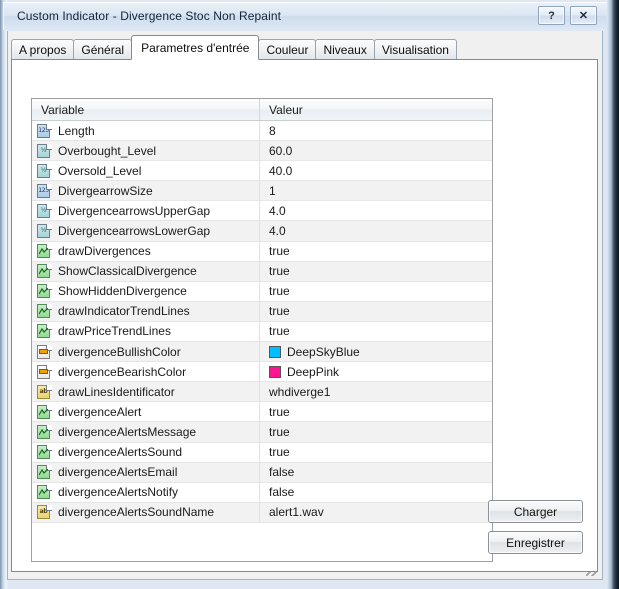 Image resolution: width=619 pixels, height=589 pixels. I want to click on value-cell: DeepSkyBlue, so click(376, 351).